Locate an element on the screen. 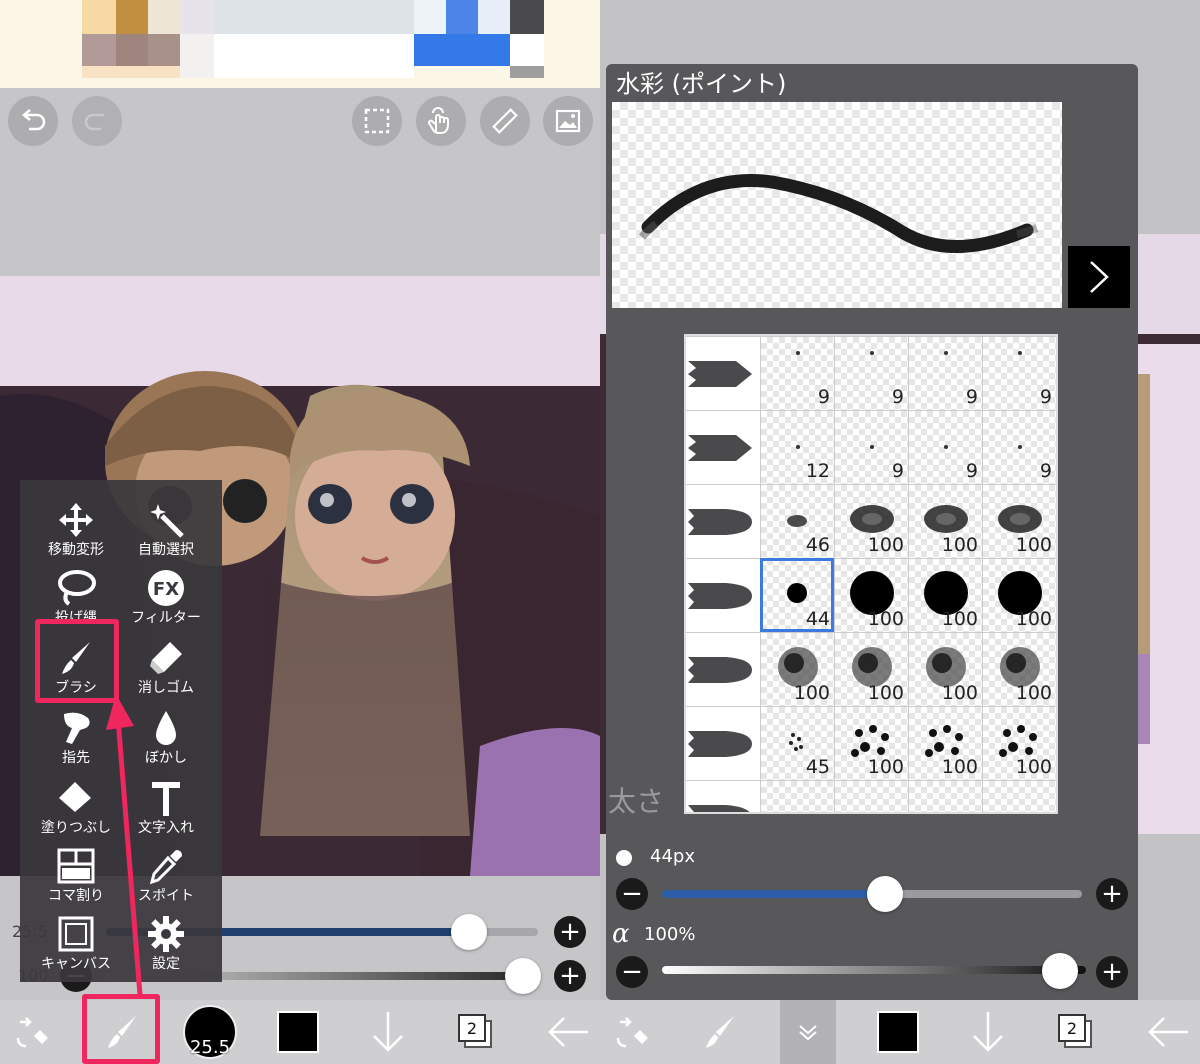  chevron-double-down-icon is located at coordinates (808, 1033).